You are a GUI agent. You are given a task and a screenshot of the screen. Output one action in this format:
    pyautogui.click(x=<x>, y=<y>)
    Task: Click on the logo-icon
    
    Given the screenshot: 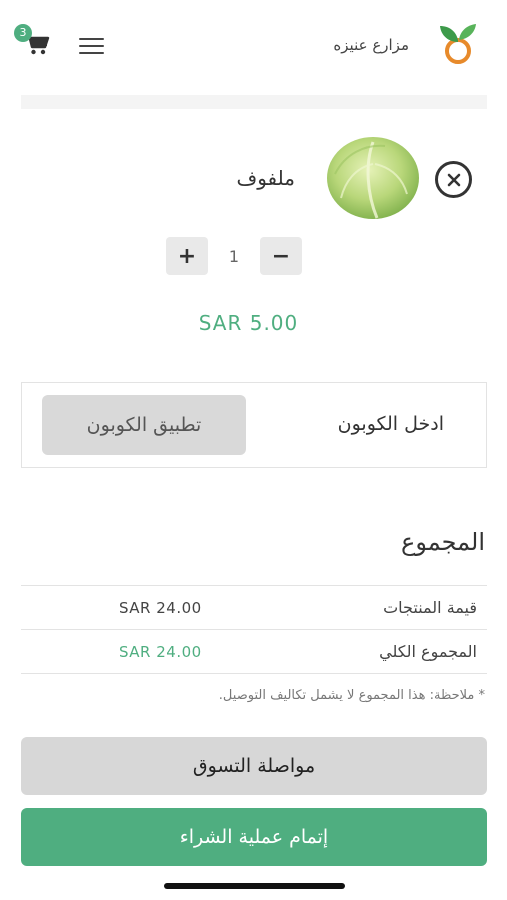 What is the action you would take?
    pyautogui.click(x=458, y=44)
    